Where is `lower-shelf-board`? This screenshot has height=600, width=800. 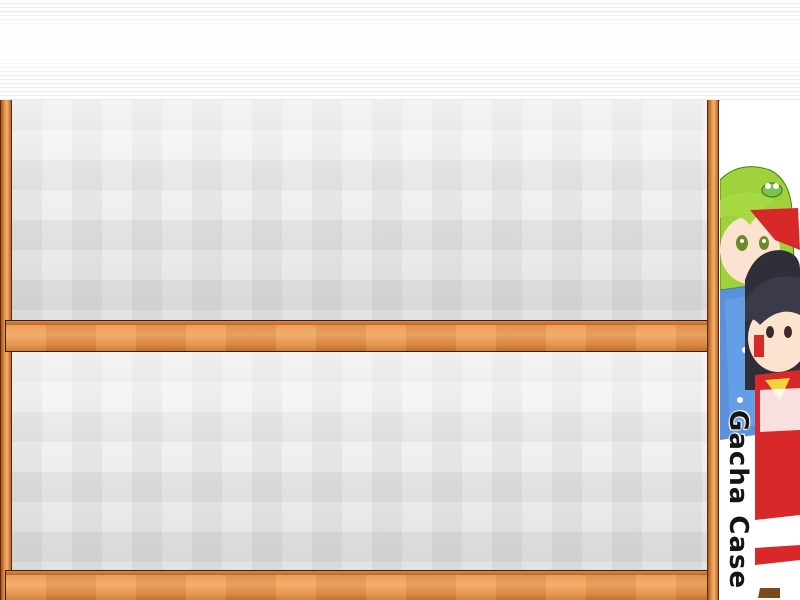
lower-shelf-board is located at coordinates (360, 585).